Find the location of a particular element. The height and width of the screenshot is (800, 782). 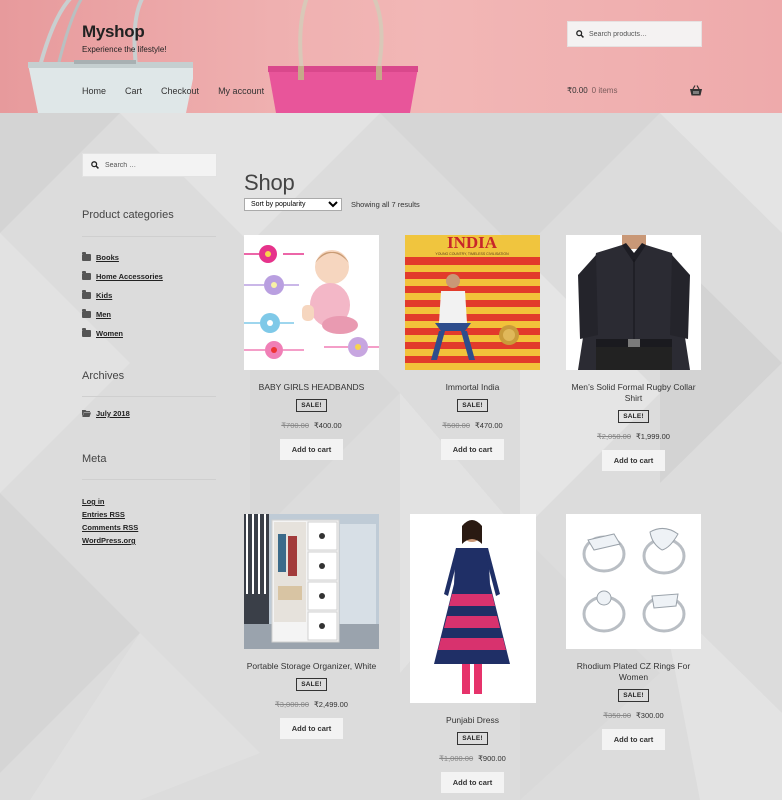

meta-link-comments-rss: Comments RSS is located at coordinates (110, 527).